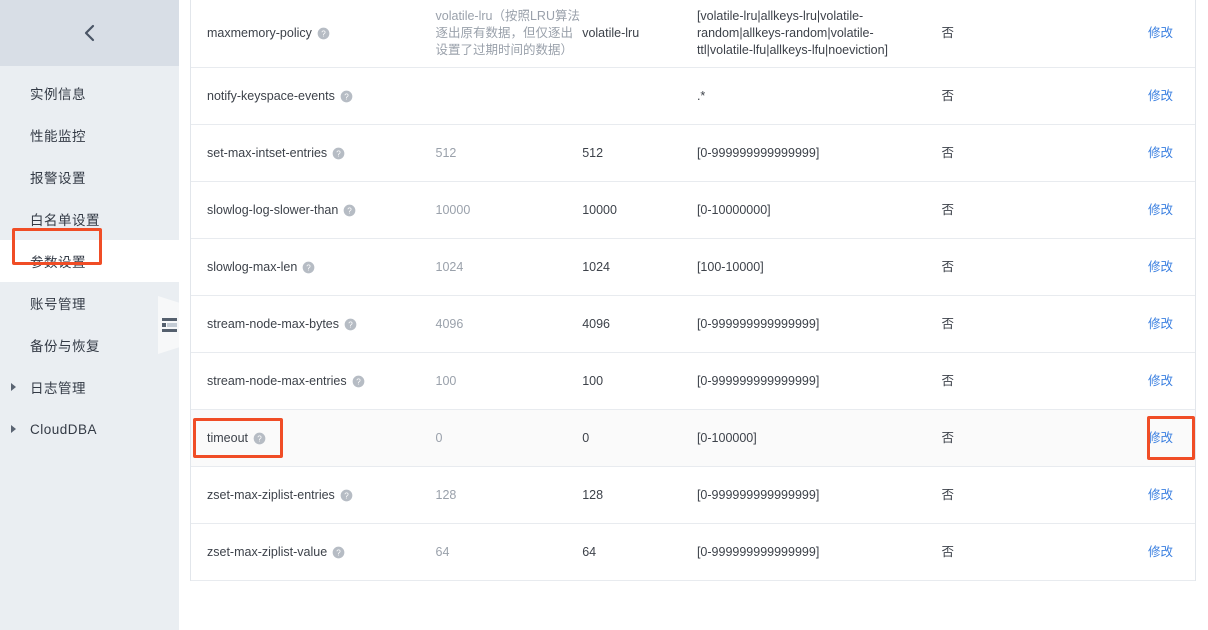 This screenshot has width=1208, height=630. I want to click on sidebar-item-label: CloudDBA, so click(64, 429).